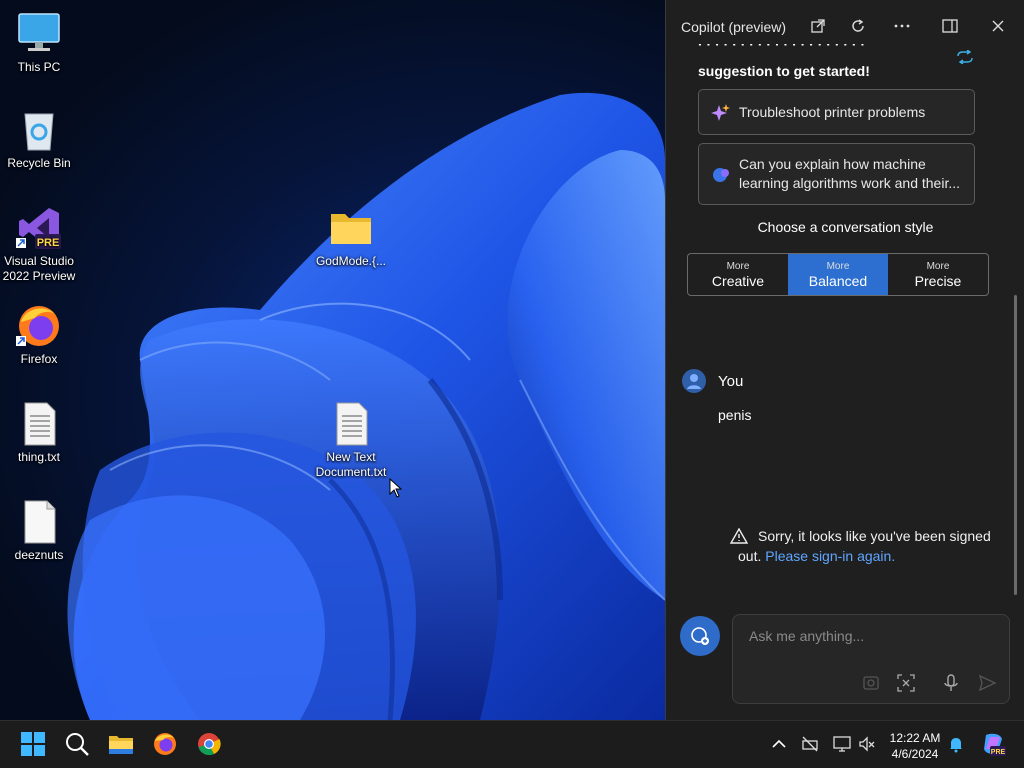 The width and height of the screenshot is (1024, 768). What do you see at coordinates (396, 488) in the screenshot?
I see `mouse-cursor-icon` at bounding box center [396, 488].